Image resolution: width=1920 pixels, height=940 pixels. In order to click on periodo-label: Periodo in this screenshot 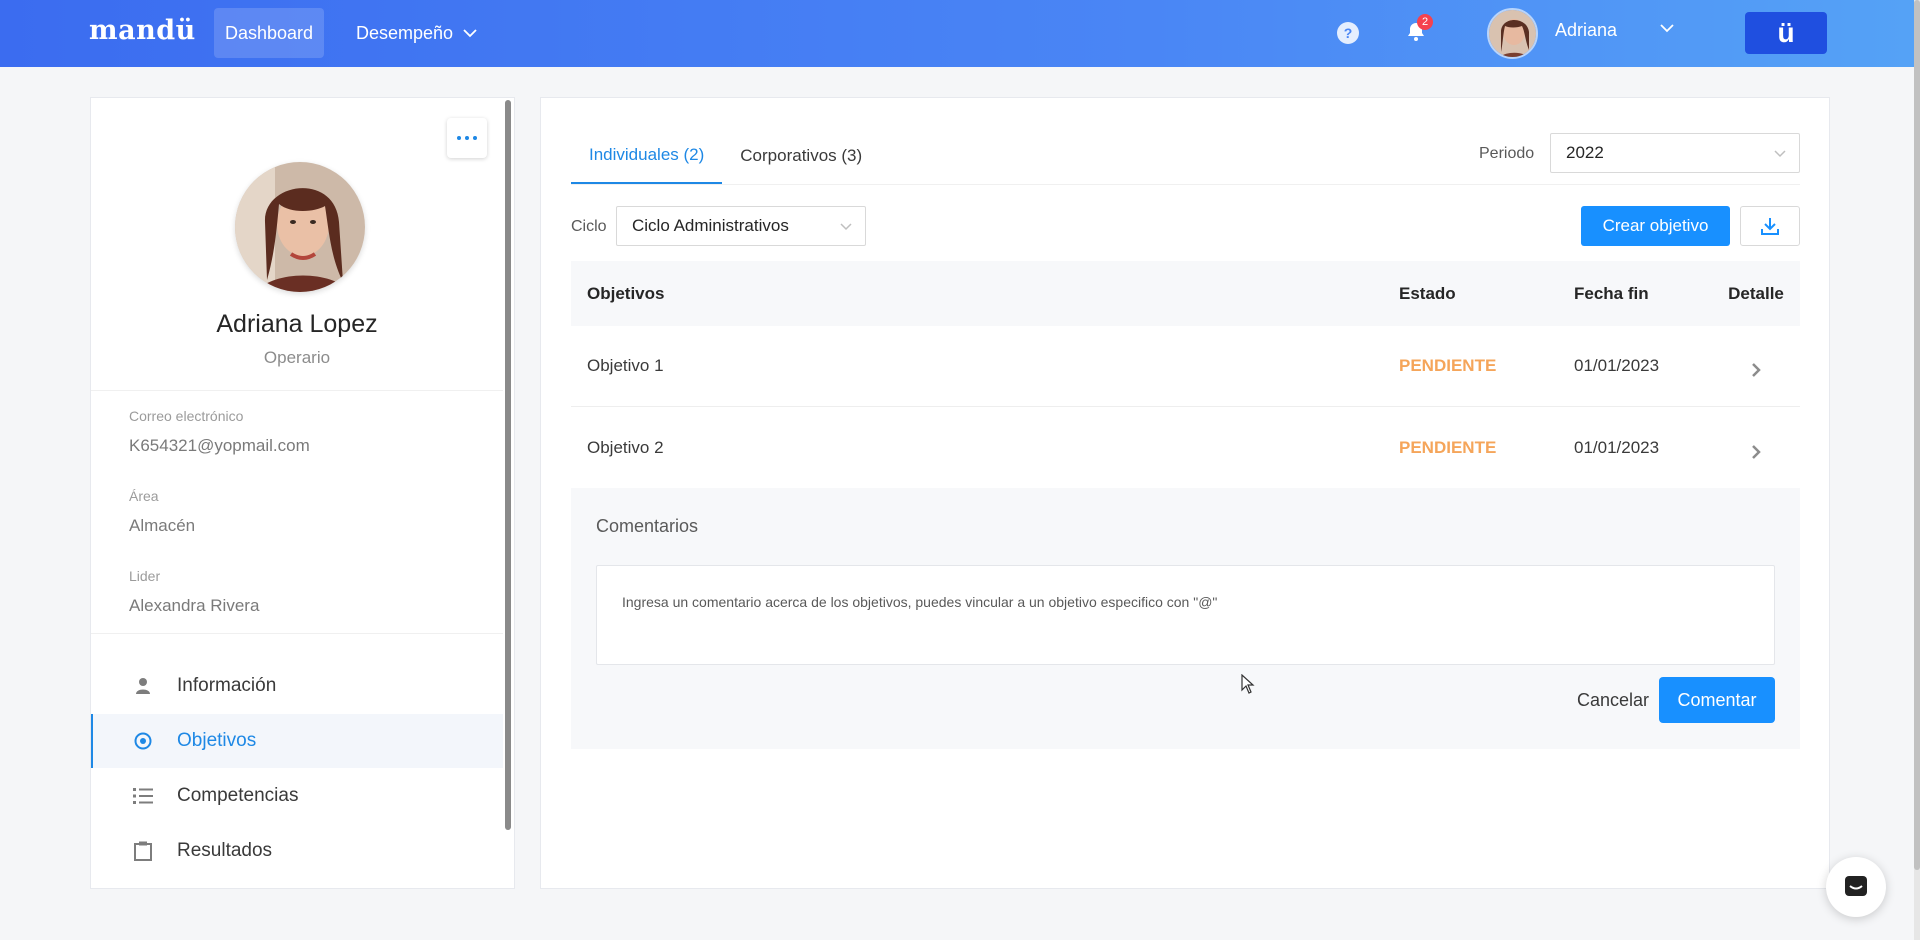, I will do `click(1507, 153)`.